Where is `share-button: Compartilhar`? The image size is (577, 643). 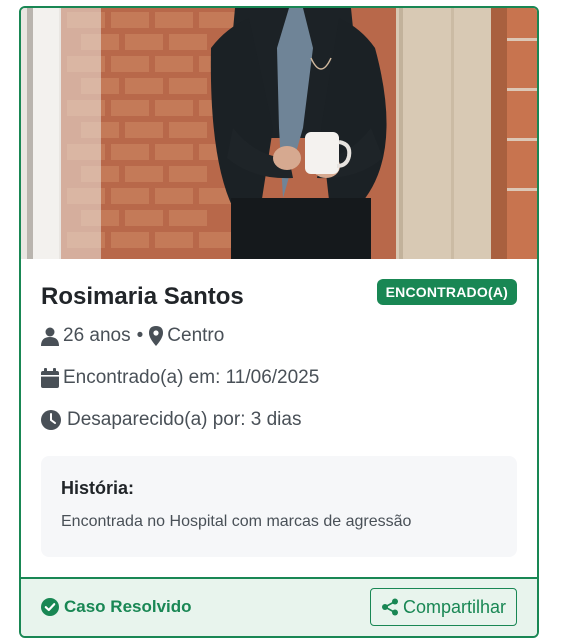 share-button: Compartilhar is located at coordinates (443, 607).